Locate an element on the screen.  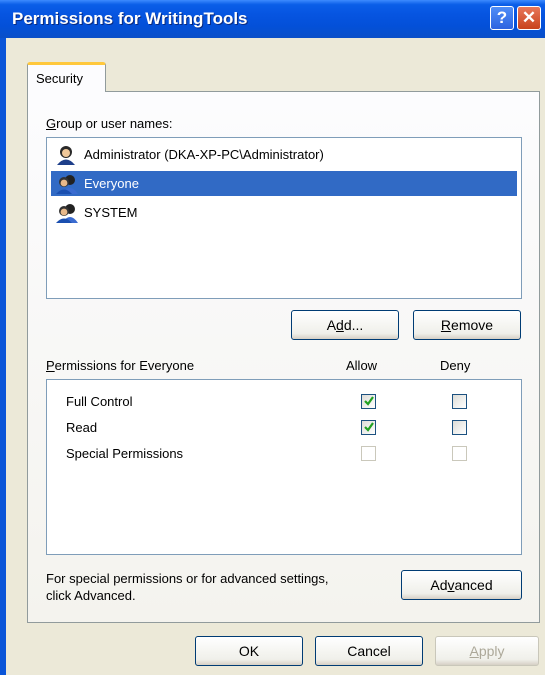
table-row: Special Permissions is located at coordinates (286, 455).